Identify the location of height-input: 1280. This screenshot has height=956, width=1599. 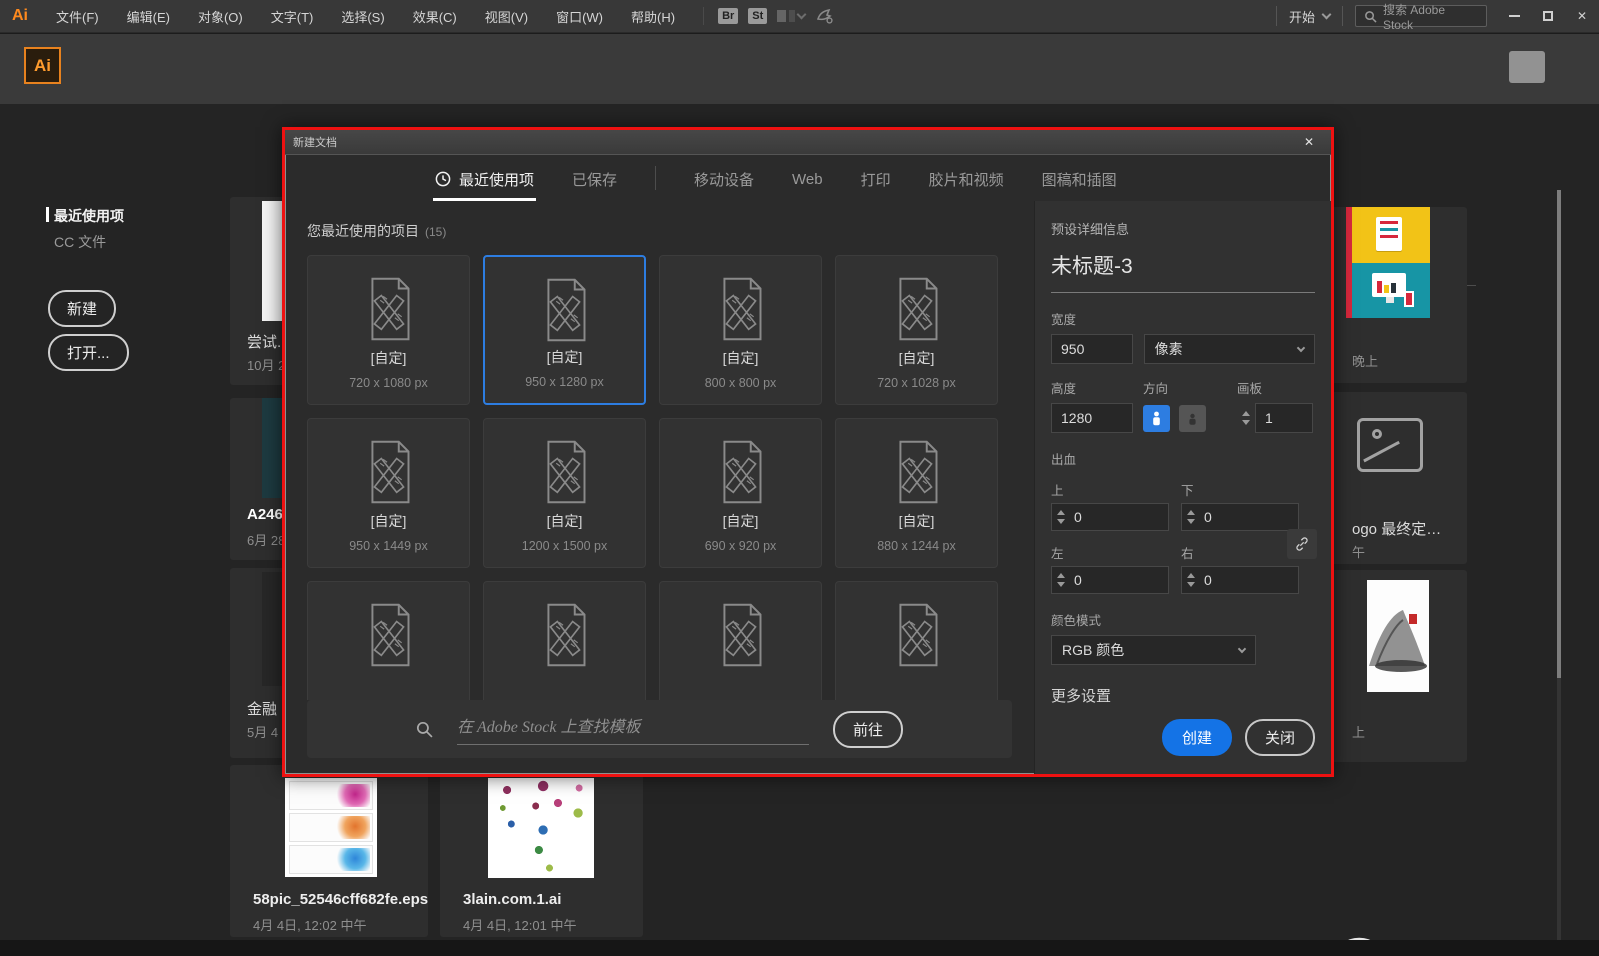
(1092, 418).